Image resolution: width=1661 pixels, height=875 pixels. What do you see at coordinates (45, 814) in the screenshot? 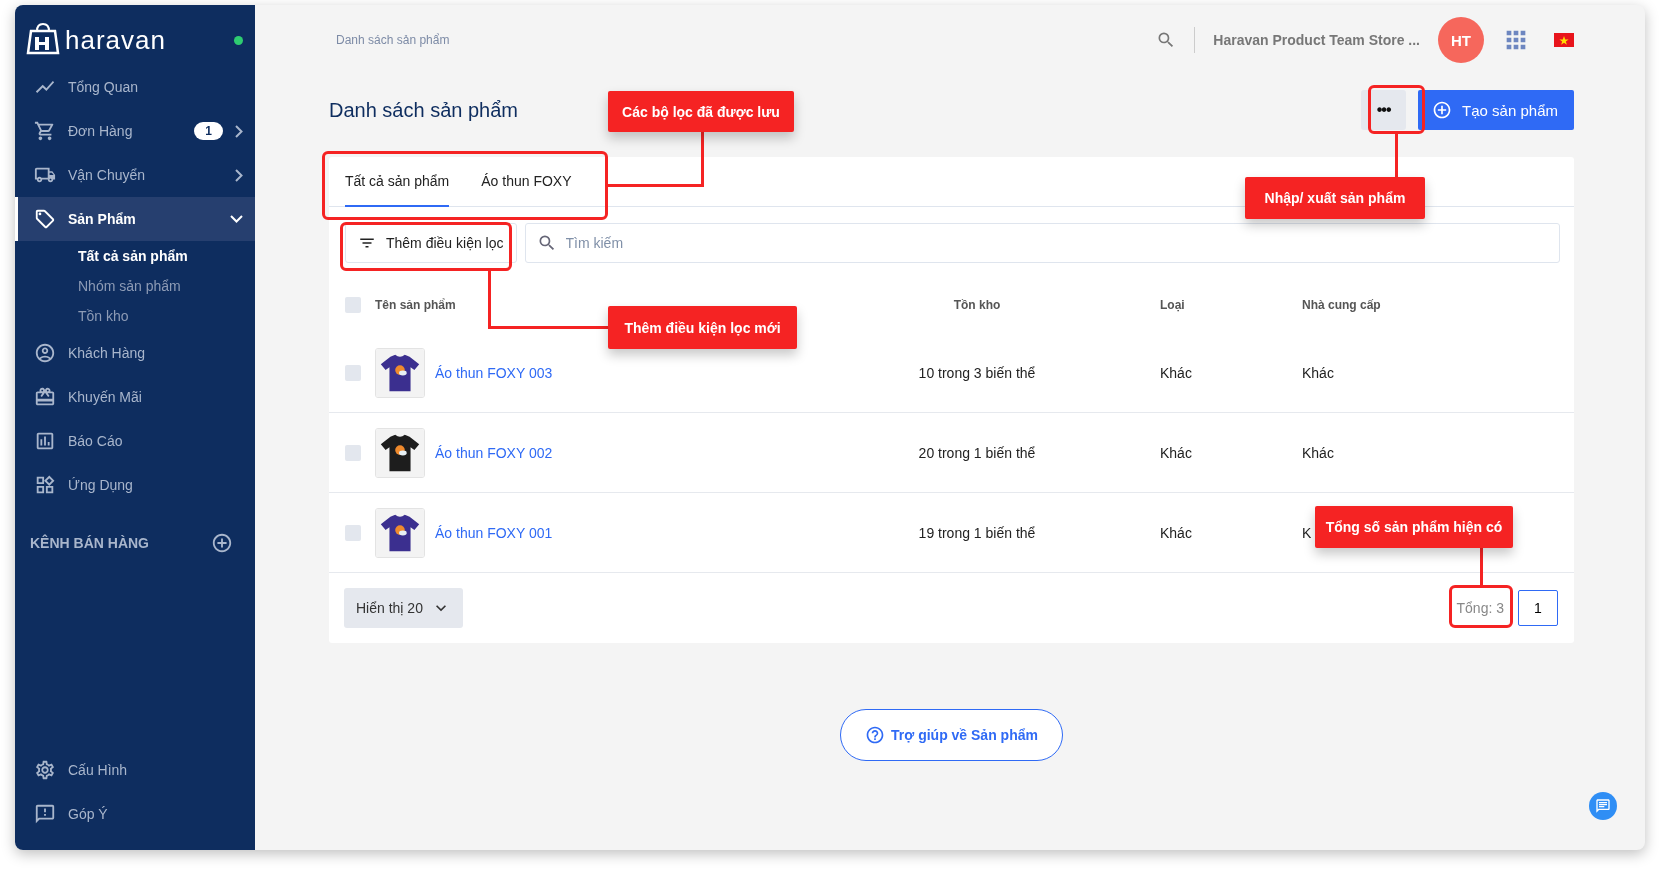
I see `feedback-icon` at bounding box center [45, 814].